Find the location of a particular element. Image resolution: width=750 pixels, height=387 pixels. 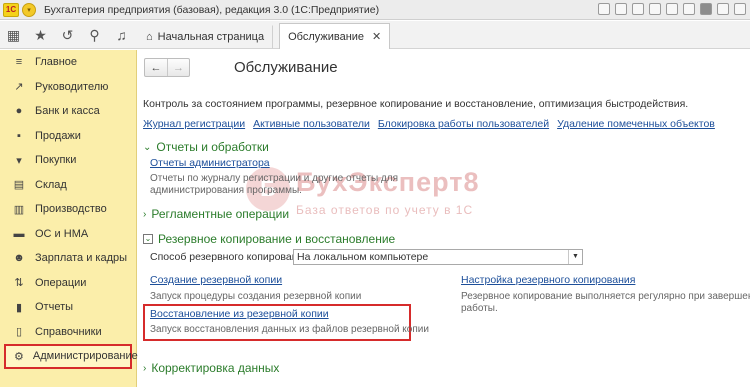

backup-method-select: На локальном компьютере ▼ is located at coordinates (438, 257).